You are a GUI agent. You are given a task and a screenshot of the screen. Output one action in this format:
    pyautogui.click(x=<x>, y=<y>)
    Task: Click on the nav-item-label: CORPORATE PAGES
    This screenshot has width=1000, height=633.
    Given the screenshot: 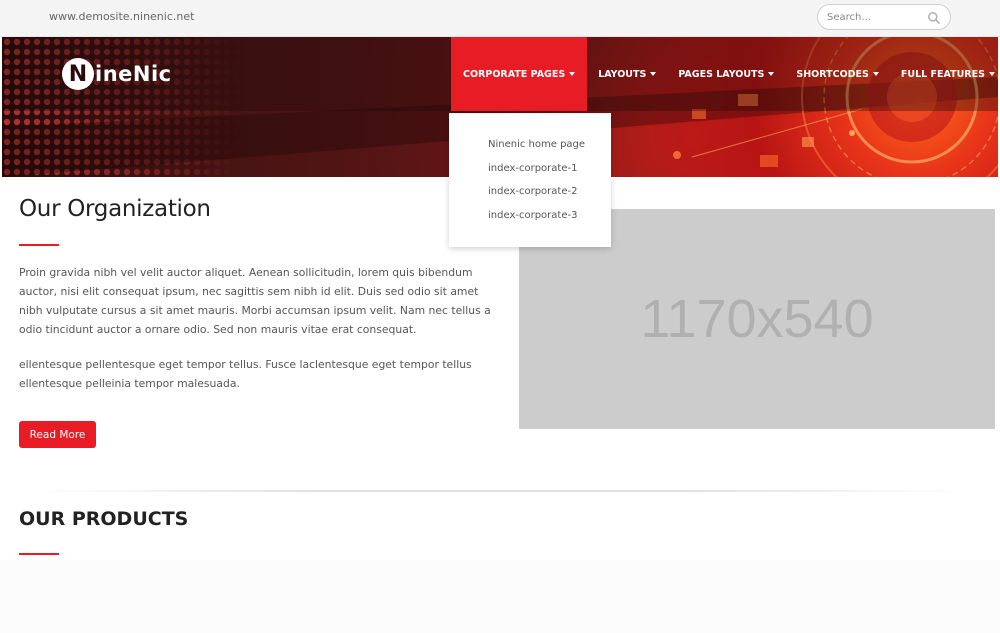 What is the action you would take?
    pyautogui.click(x=514, y=74)
    